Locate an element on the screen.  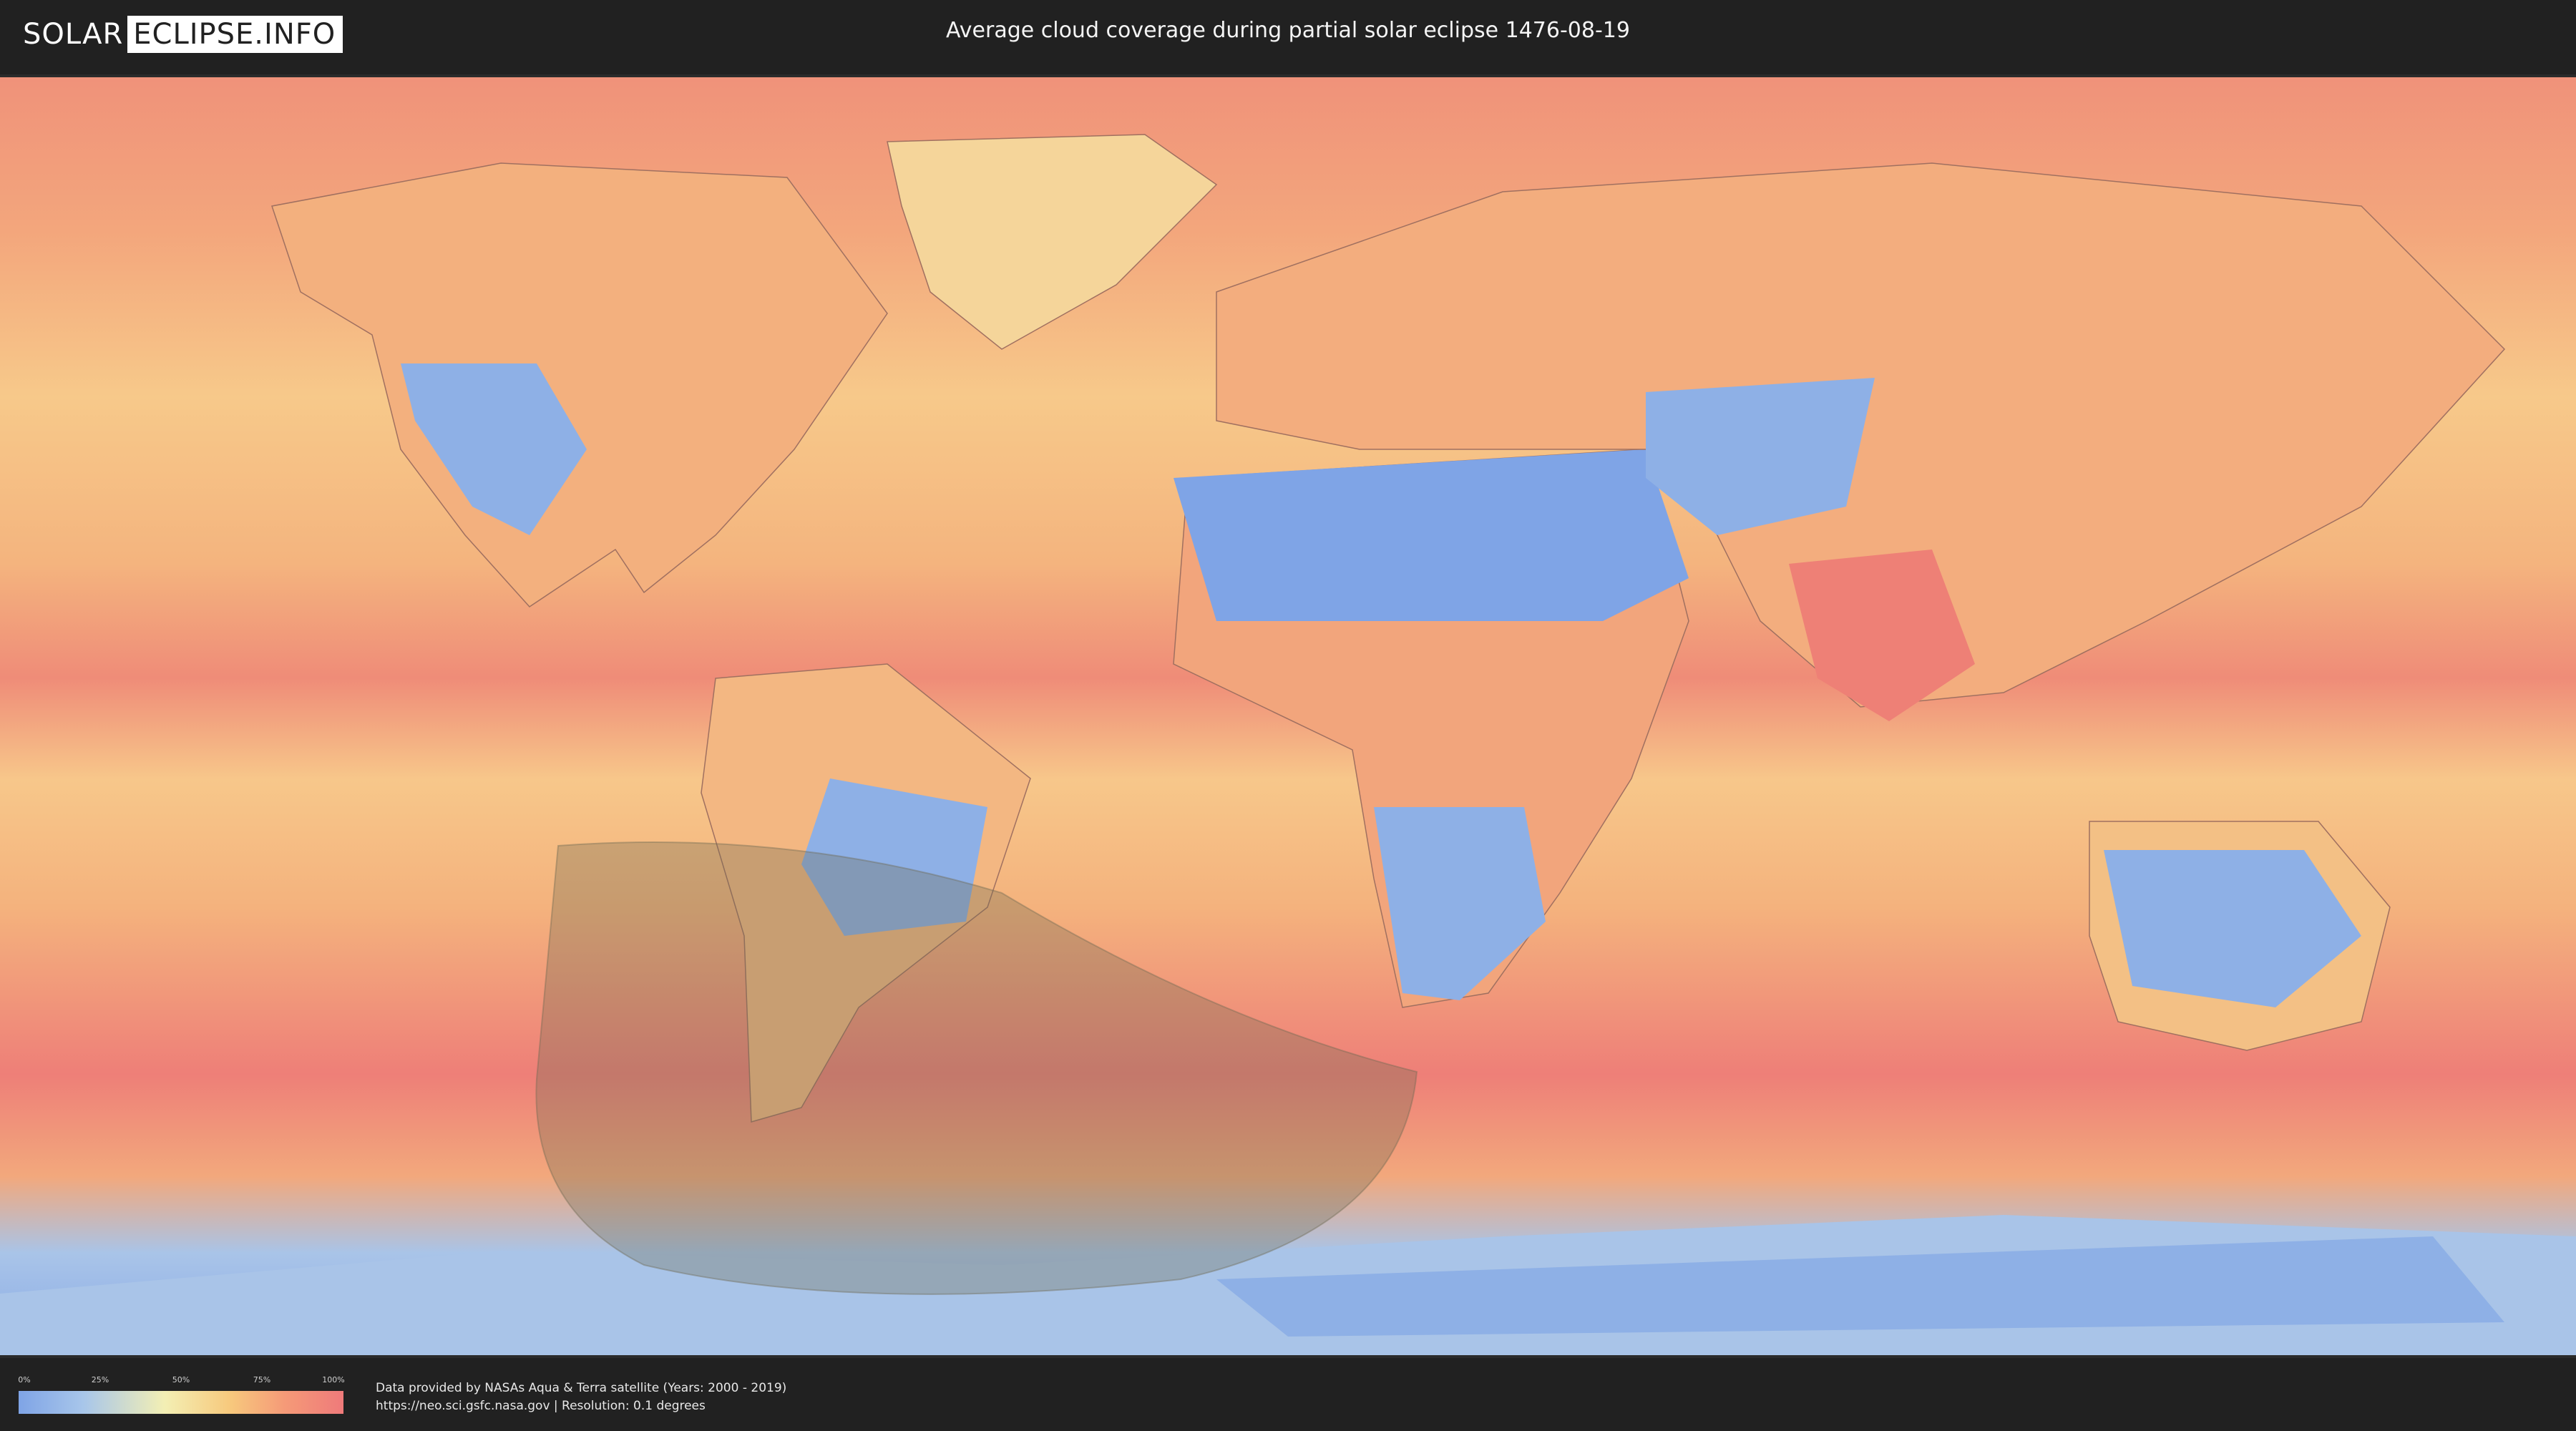
legend-tick-50: 50% is located at coordinates (181, 1379).